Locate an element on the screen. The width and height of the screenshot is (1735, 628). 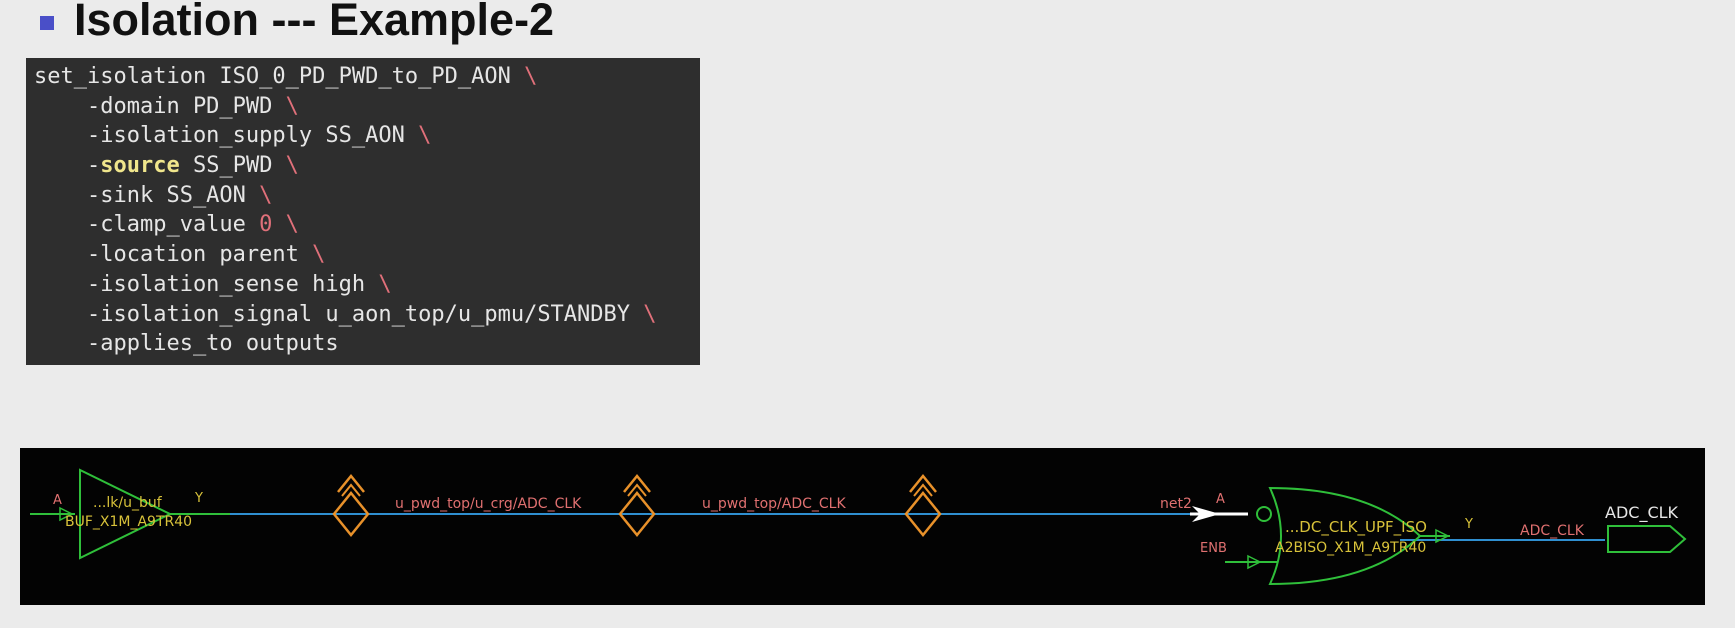
iso-instance-label: ...DC_CLK_UPF_ISO is located at coordinates (1356, 527).